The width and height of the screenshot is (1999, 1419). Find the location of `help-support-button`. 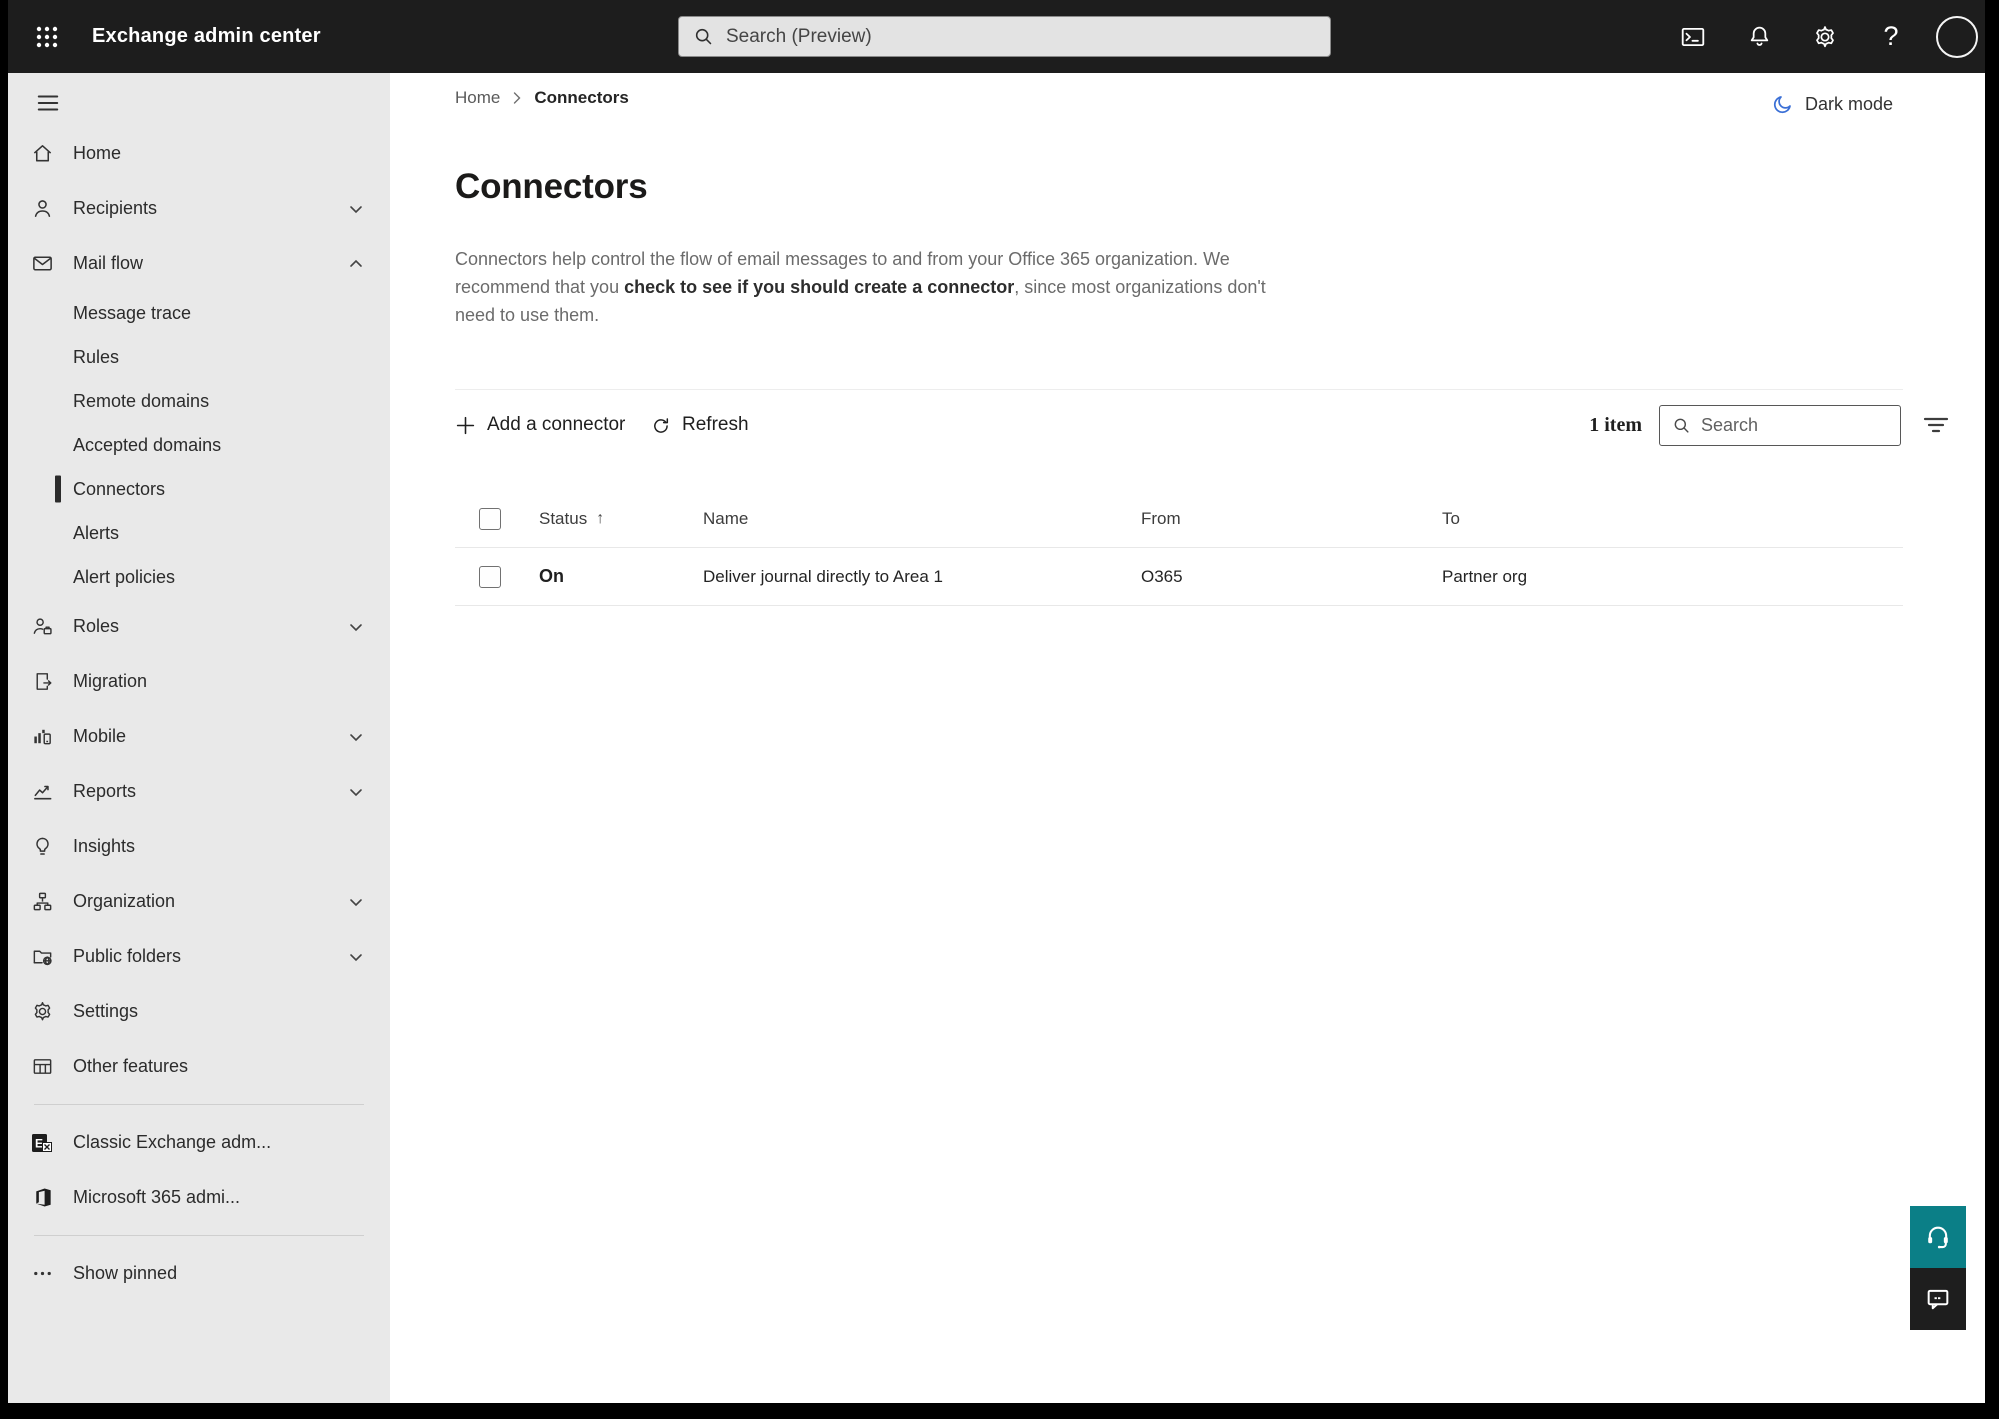

help-support-button is located at coordinates (1938, 1237).